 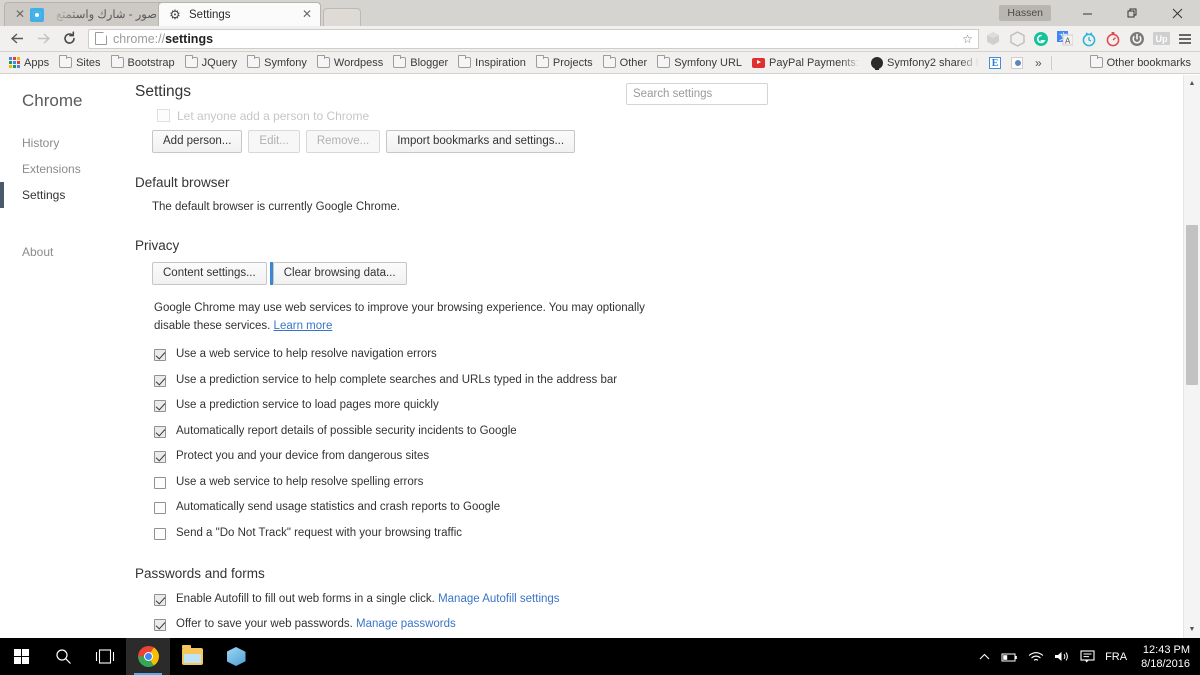 What do you see at coordinates (1185, 39) in the screenshot?
I see `chrome-menu-icon` at bounding box center [1185, 39].